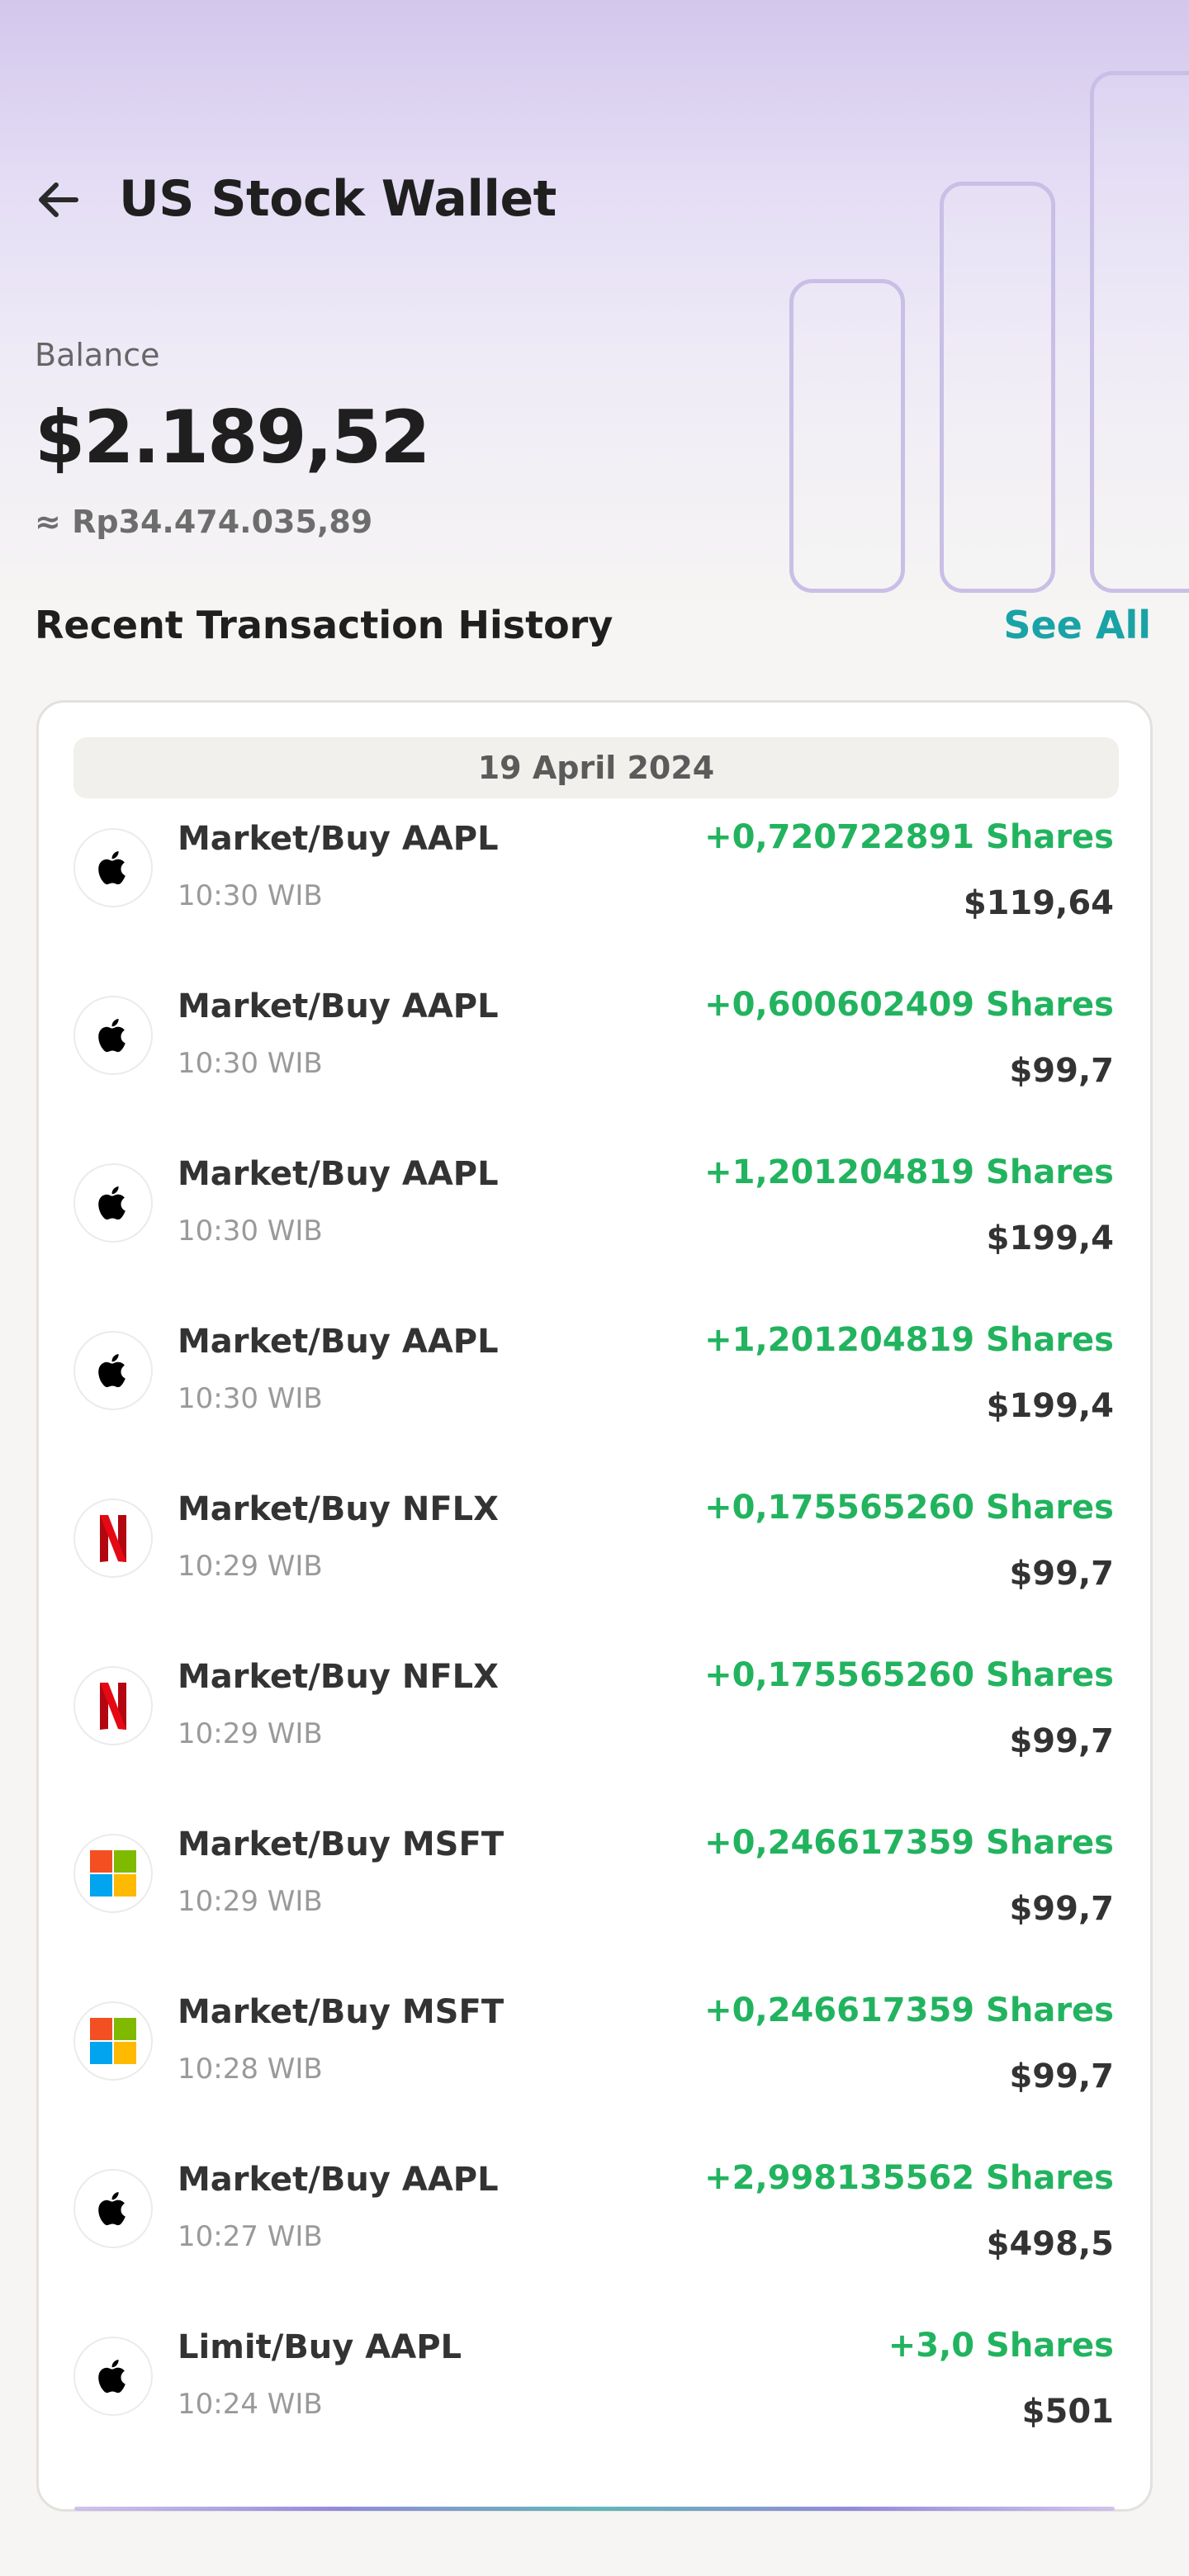 The width and height of the screenshot is (1189, 2576). Describe the element at coordinates (250, 2404) in the screenshot. I see `transaction-time: 10:24 WIB` at that location.